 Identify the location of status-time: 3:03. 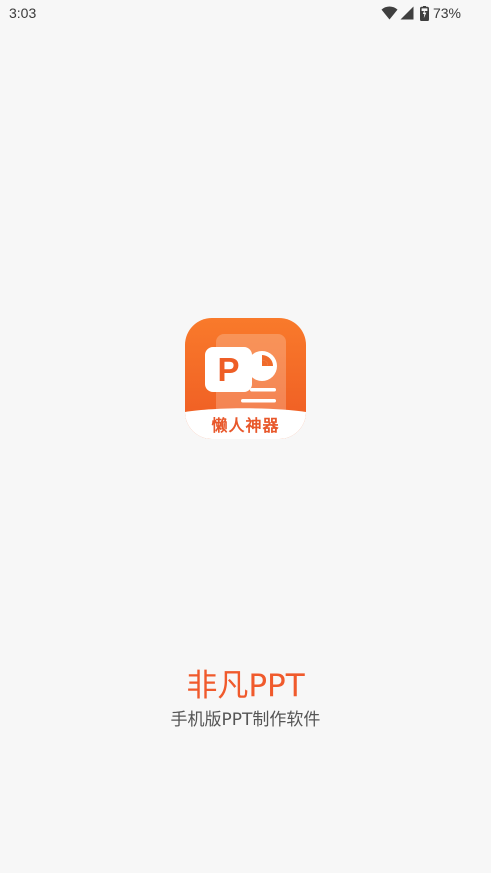
(23, 13).